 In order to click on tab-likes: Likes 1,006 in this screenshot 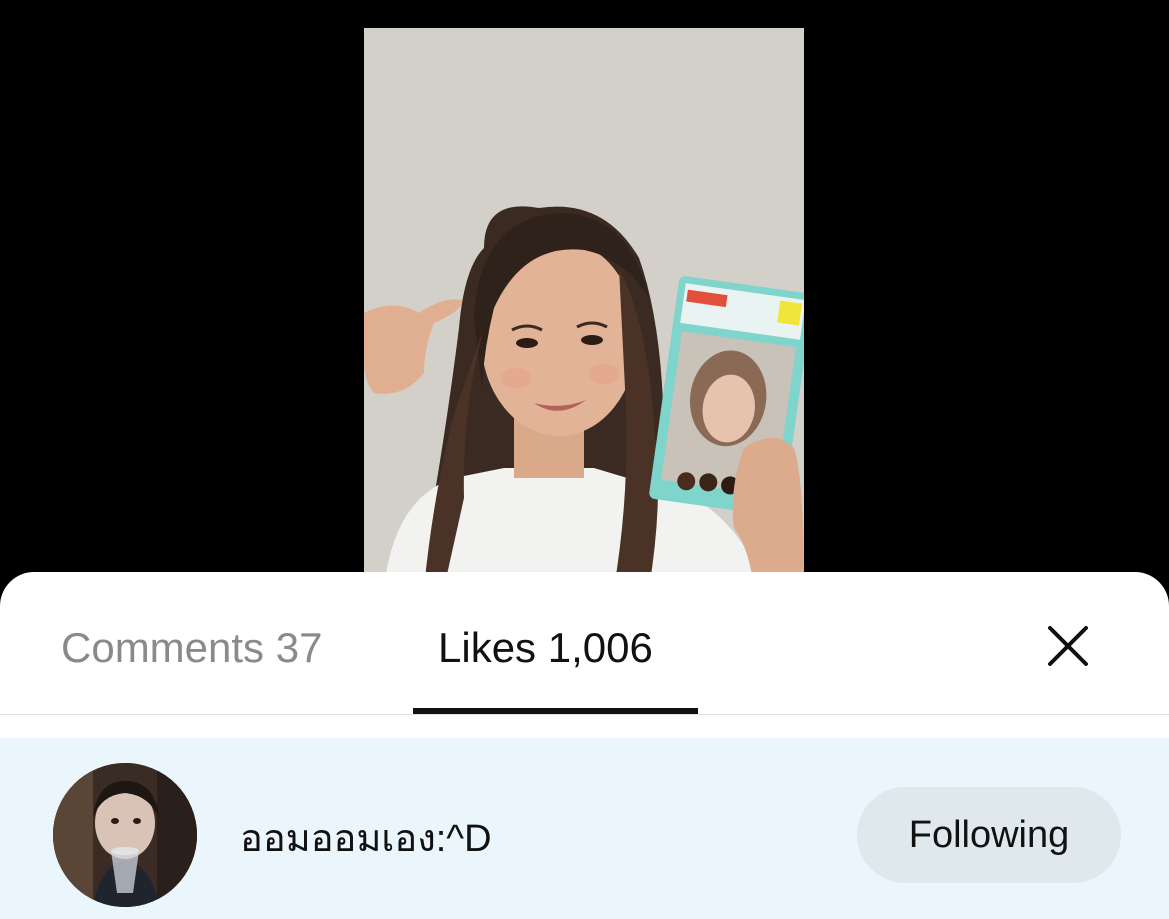, I will do `click(545, 648)`.